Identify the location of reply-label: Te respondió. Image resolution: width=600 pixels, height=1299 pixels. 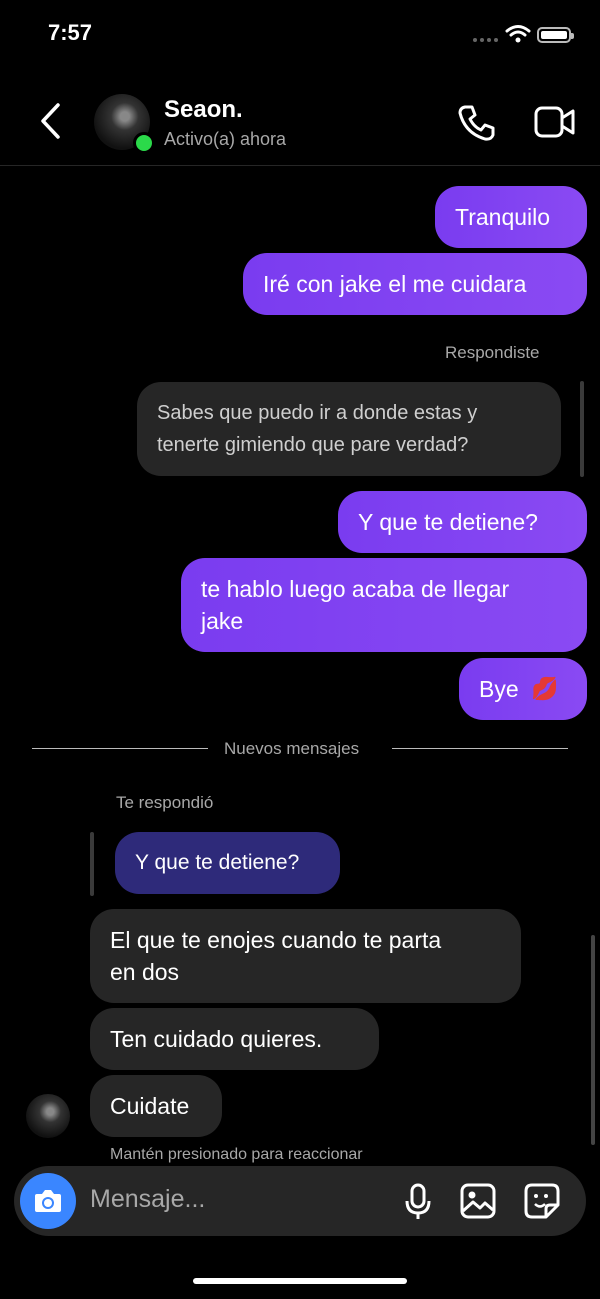
(165, 802).